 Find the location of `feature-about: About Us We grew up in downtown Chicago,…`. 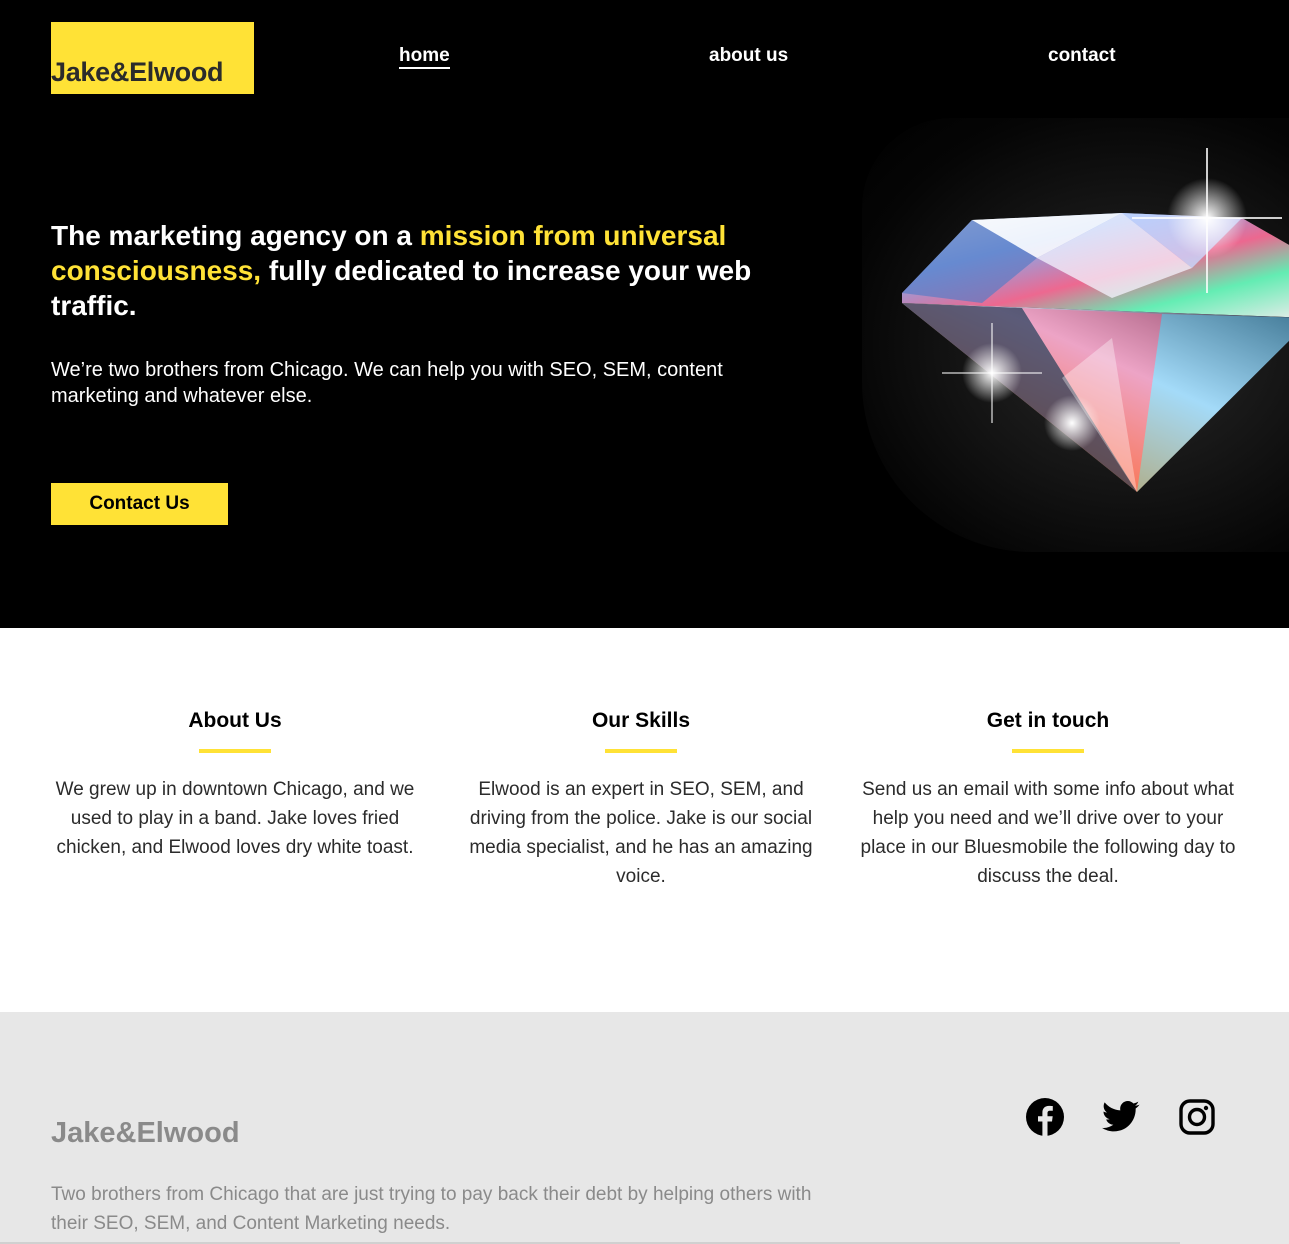

feature-about: About Us We grew up in downtown Chicago,… is located at coordinates (235, 784).